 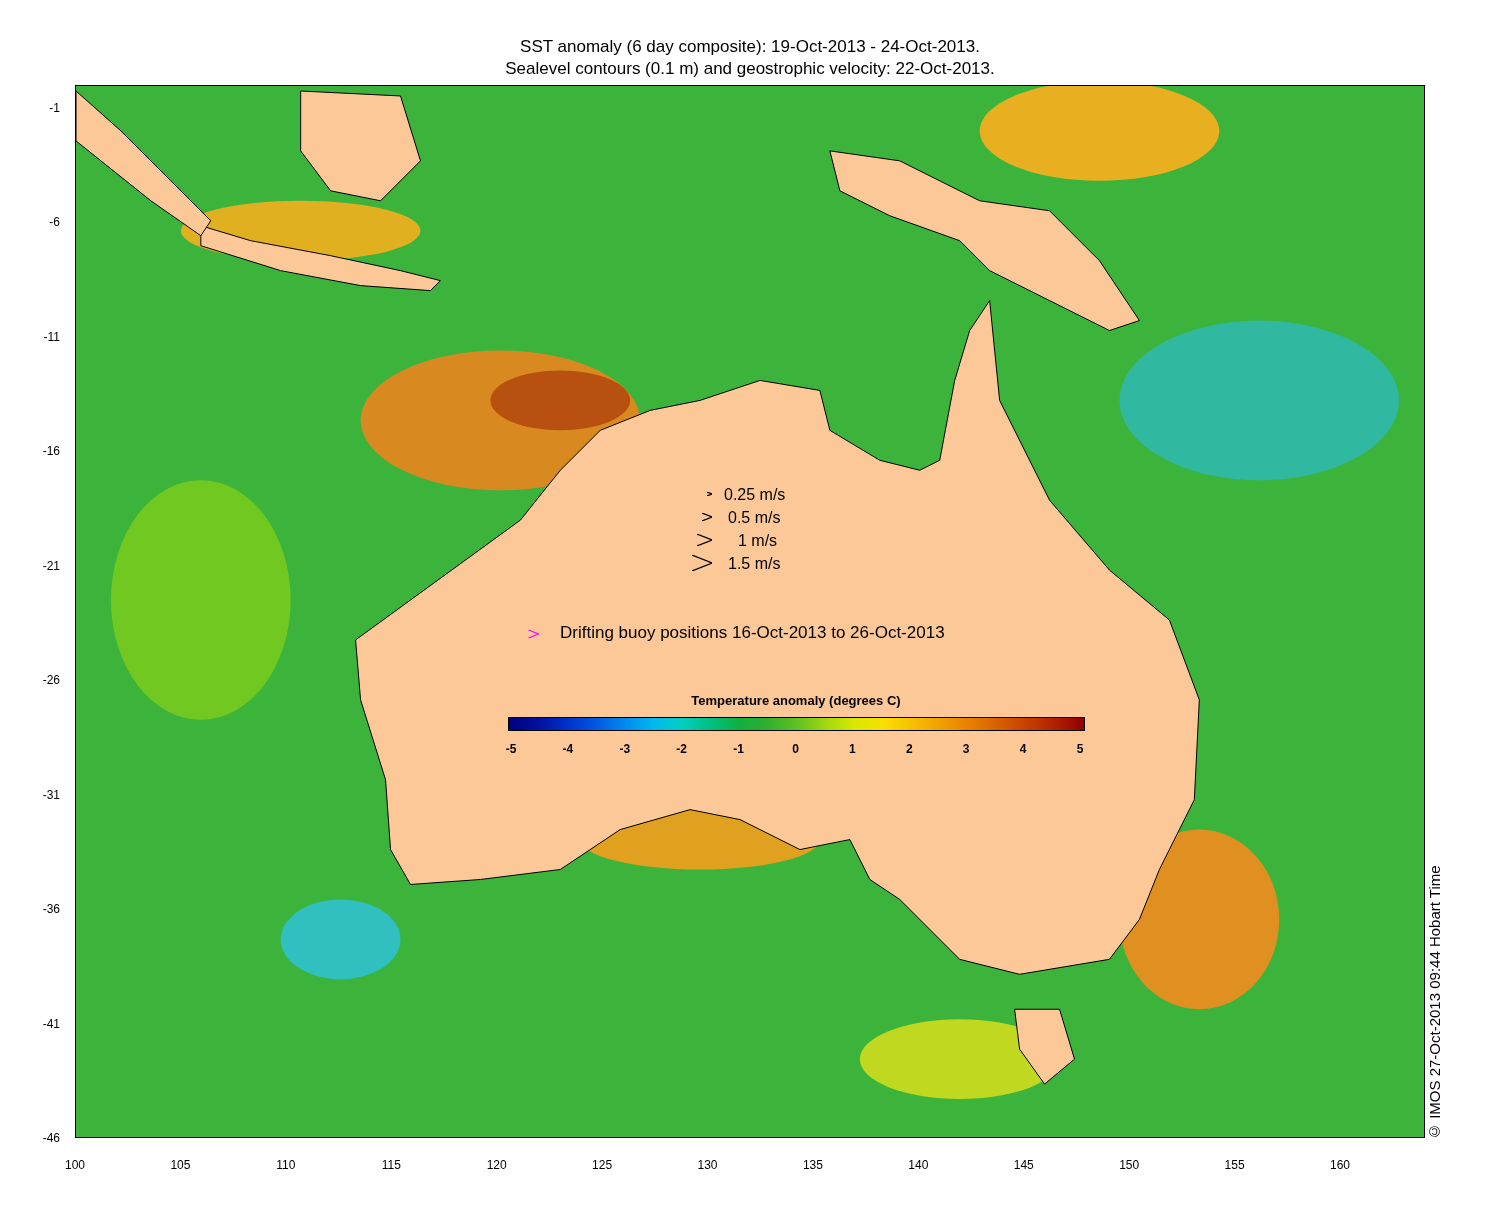 I want to click on axis-tick-label: -1, so click(x=54, y=108).